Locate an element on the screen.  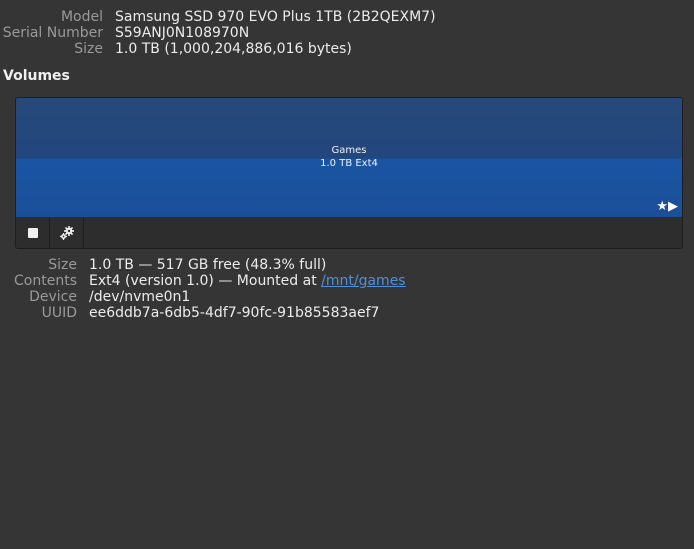
mounted-star-play-icon: ★▶ is located at coordinates (667, 206).